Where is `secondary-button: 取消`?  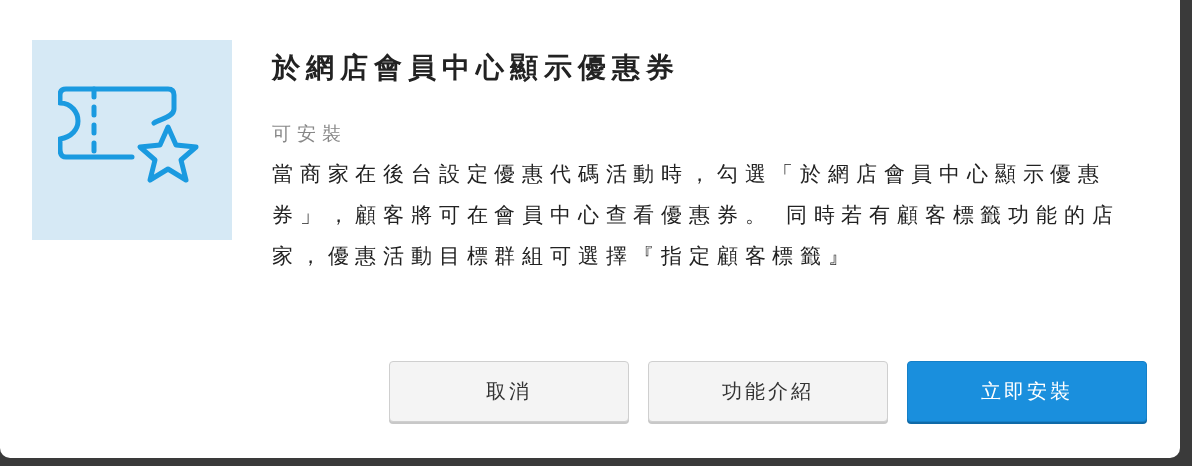
secondary-button: 取消 is located at coordinates (509, 391).